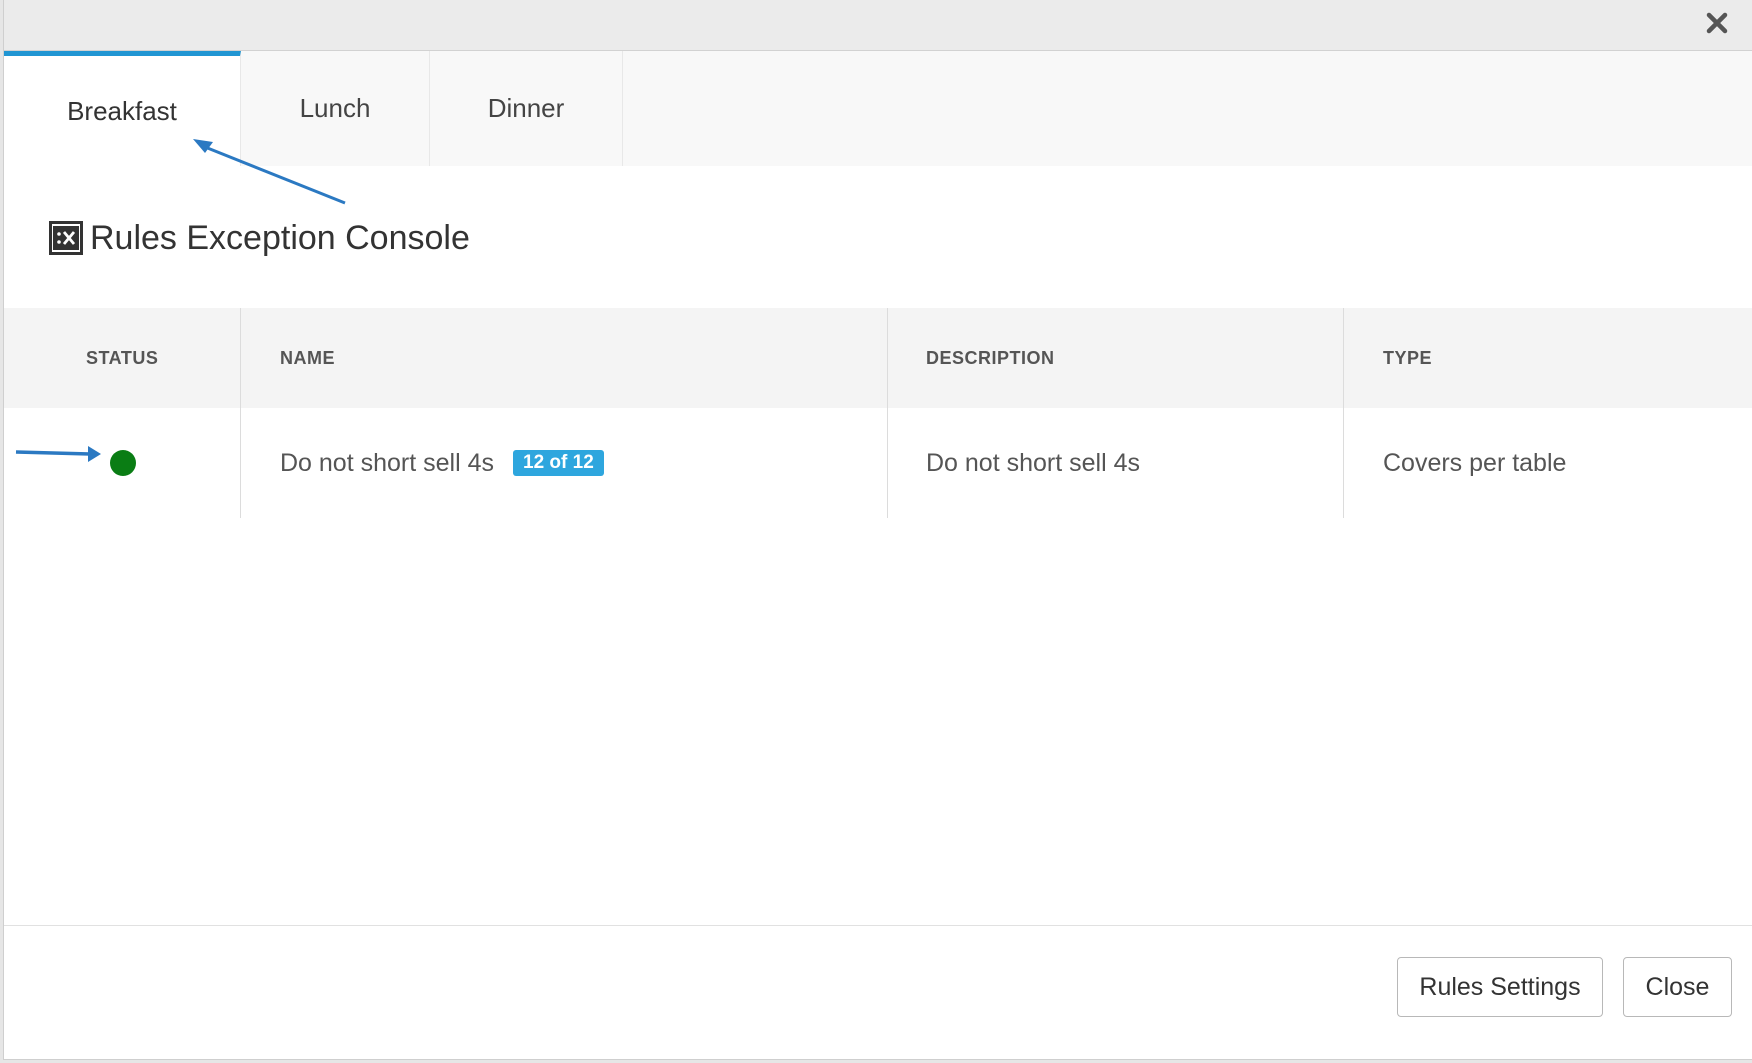 The height and width of the screenshot is (1063, 1752). I want to click on column-header-type: TYPE, so click(1408, 357).